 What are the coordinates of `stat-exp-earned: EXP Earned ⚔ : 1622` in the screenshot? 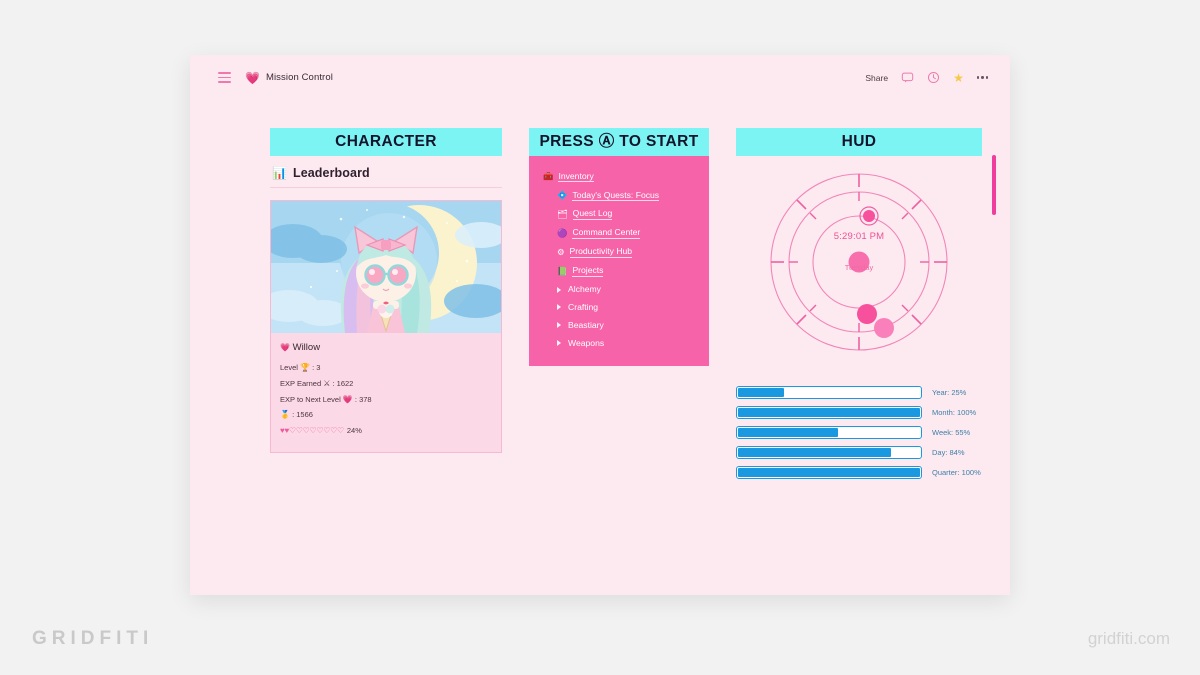 It's located at (386, 384).